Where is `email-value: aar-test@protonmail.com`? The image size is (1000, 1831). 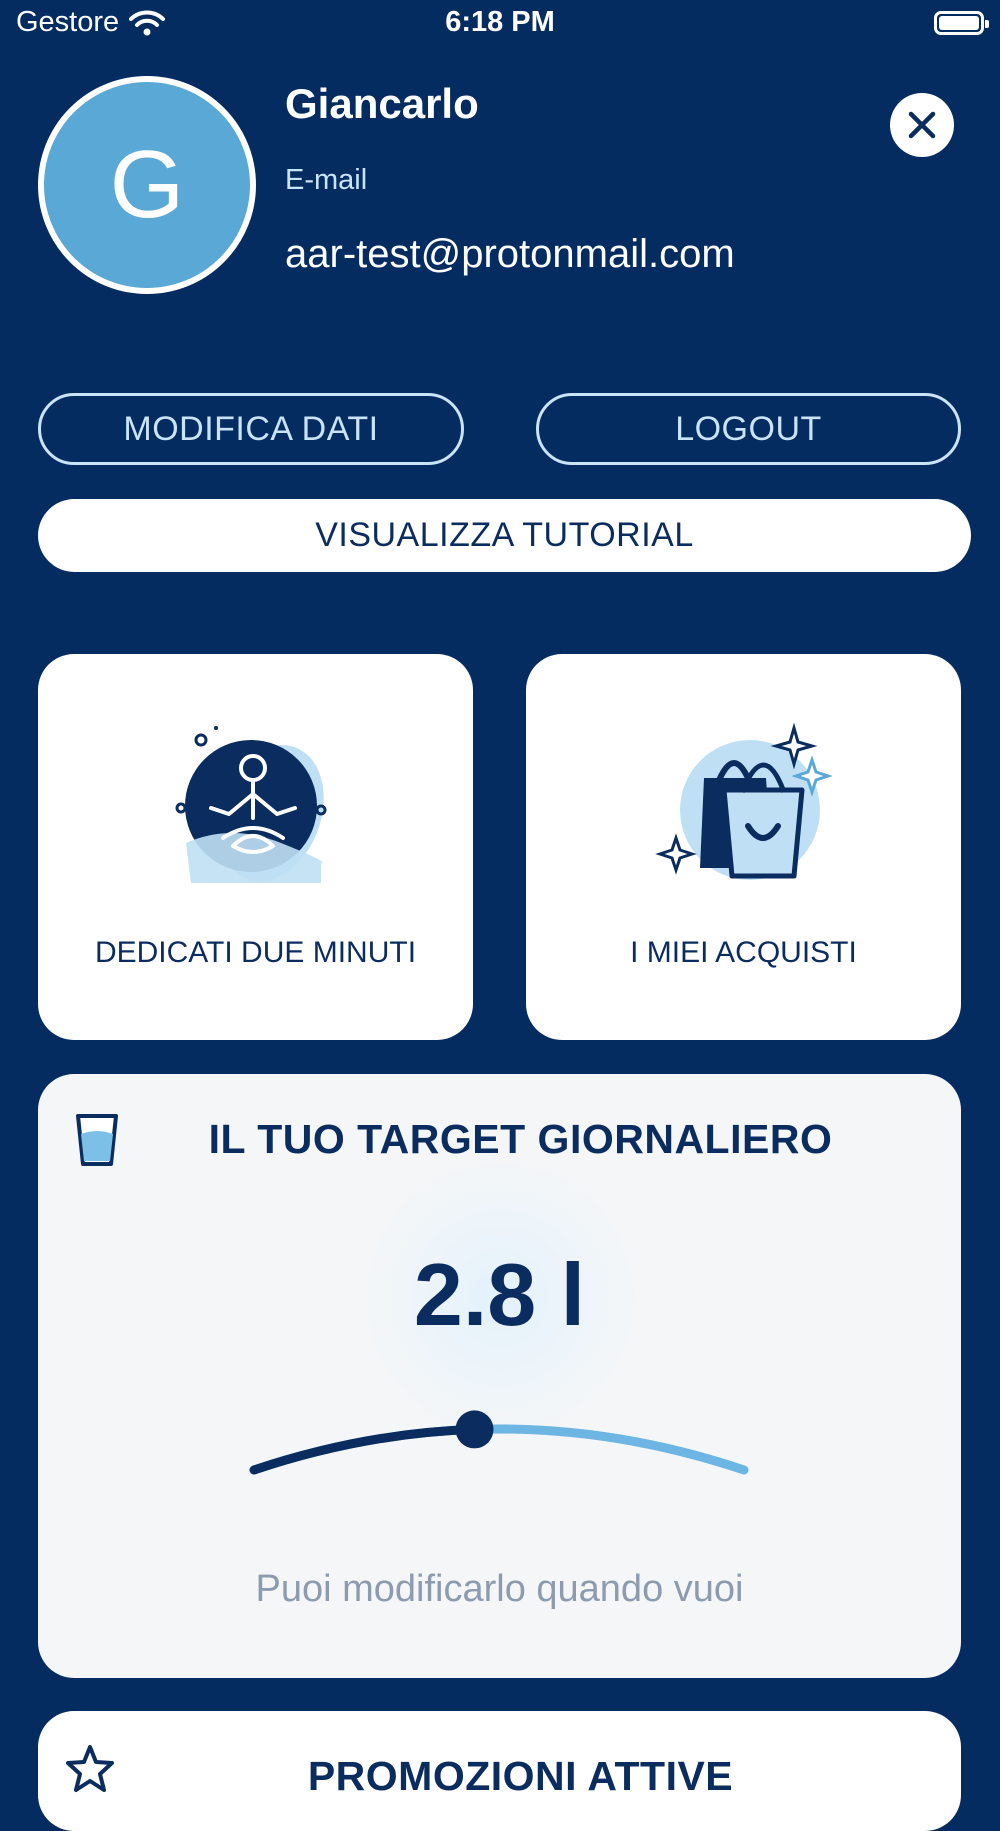 email-value: aar-test@protonmail.com is located at coordinates (510, 254).